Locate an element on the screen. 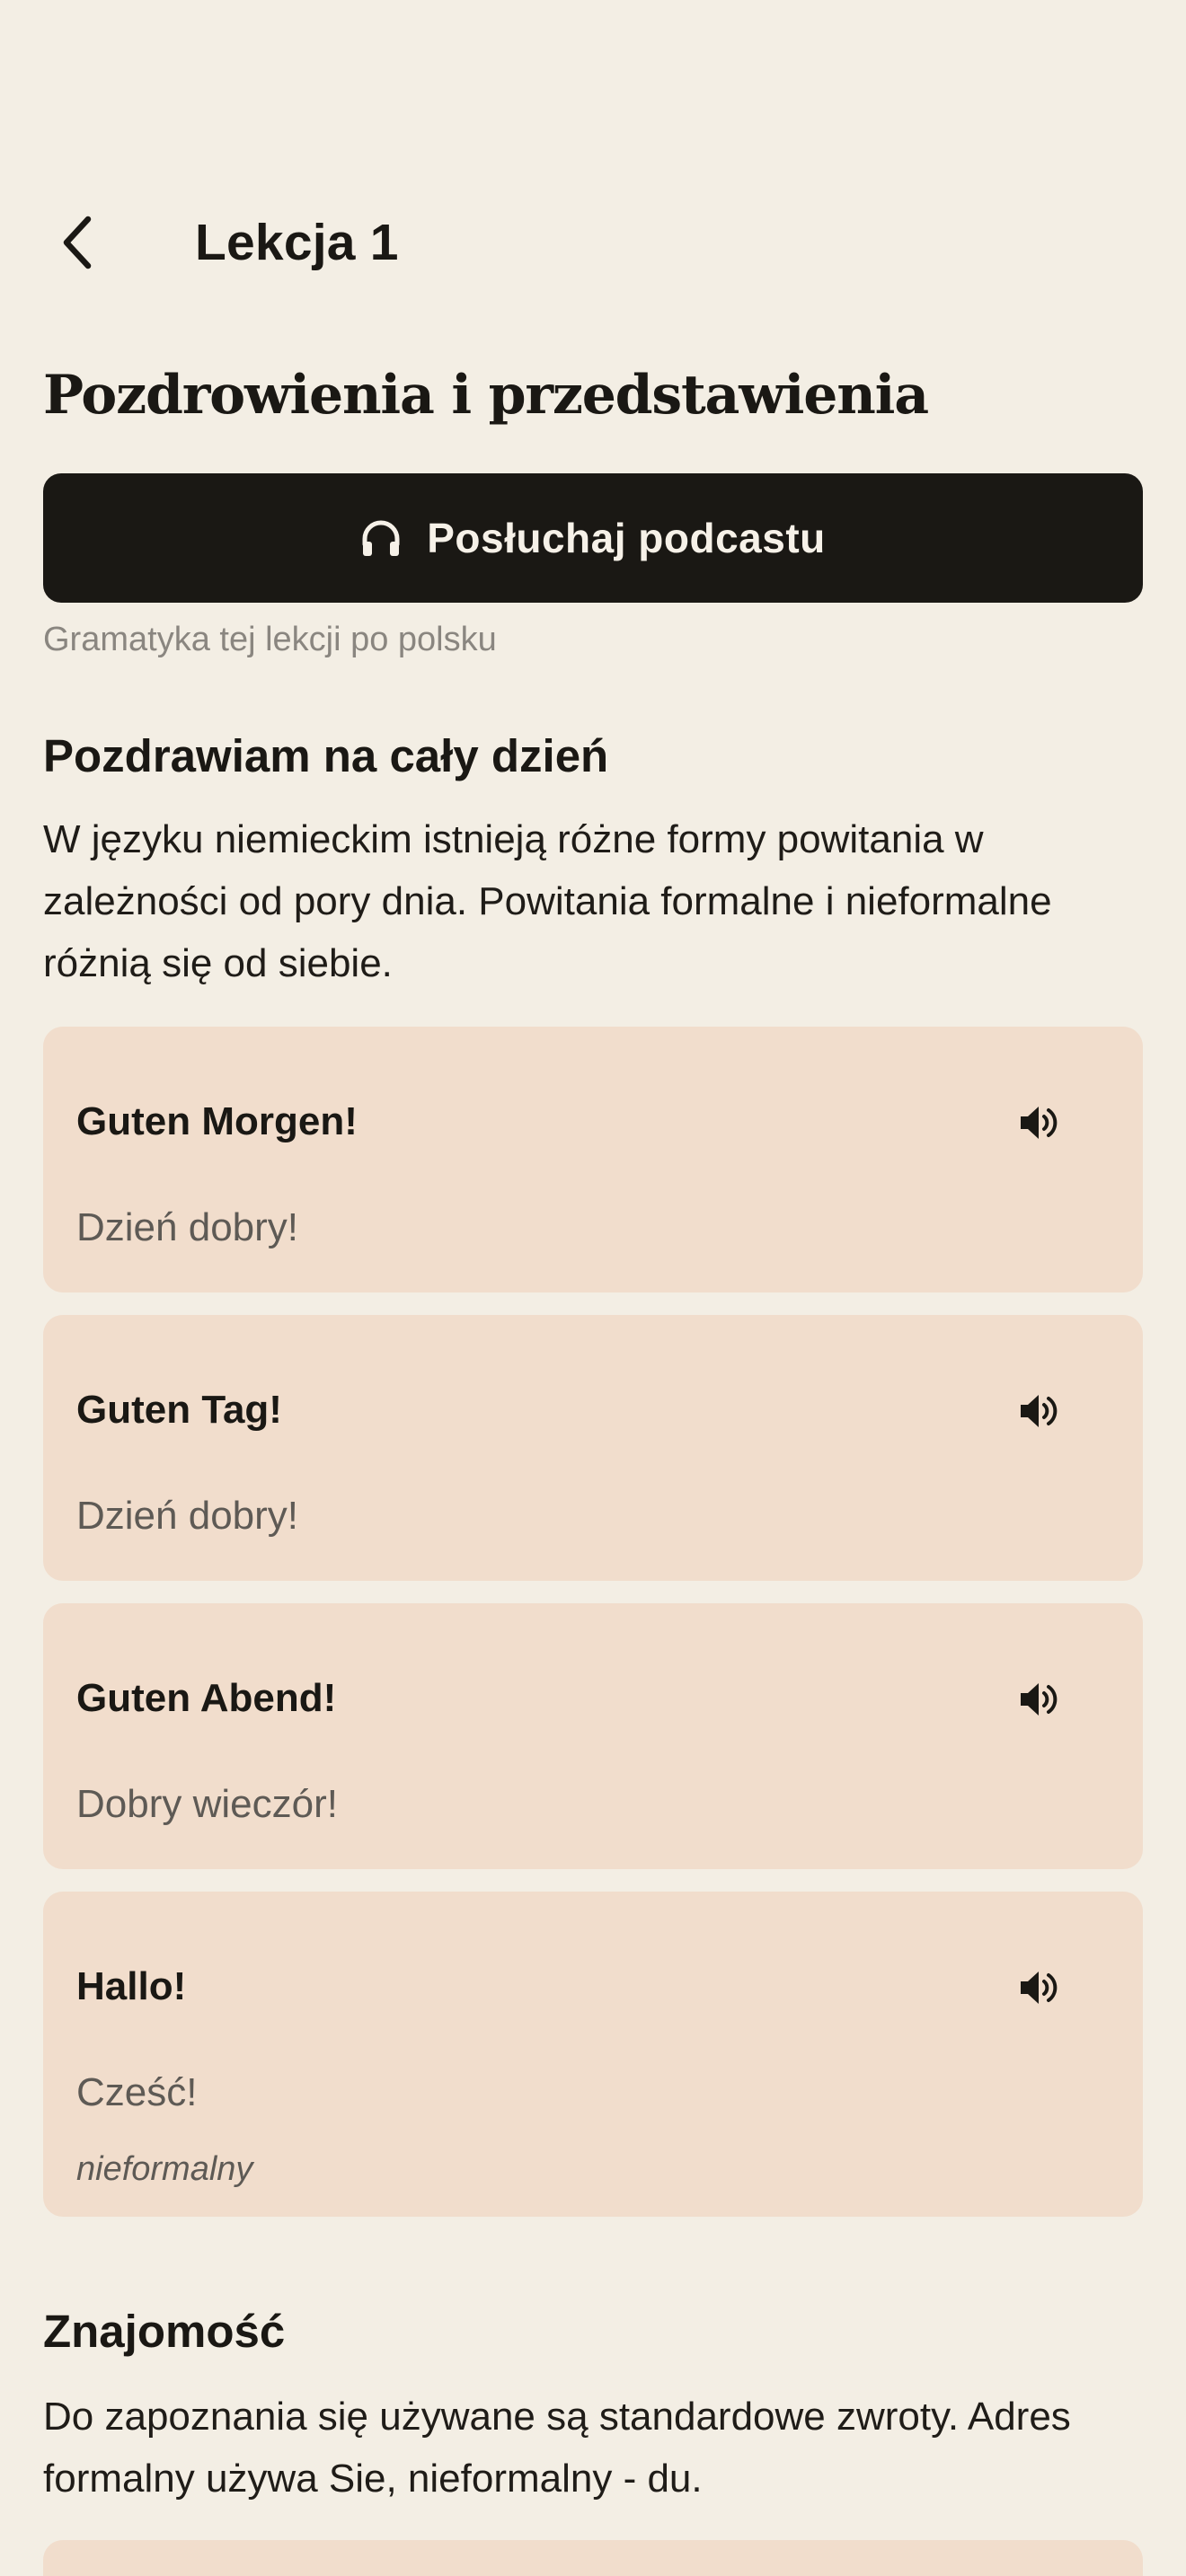 The image size is (1186, 2576). listen-podcast-button: Posłuchaj podcastu is located at coordinates (593, 538).